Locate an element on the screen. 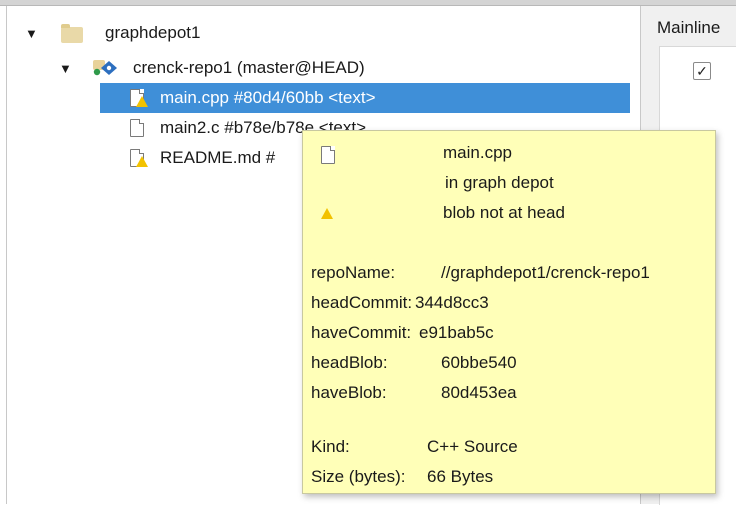 This screenshot has width=736, height=505. tooltip-field-value: 60bbe540 is located at coordinates (479, 362).